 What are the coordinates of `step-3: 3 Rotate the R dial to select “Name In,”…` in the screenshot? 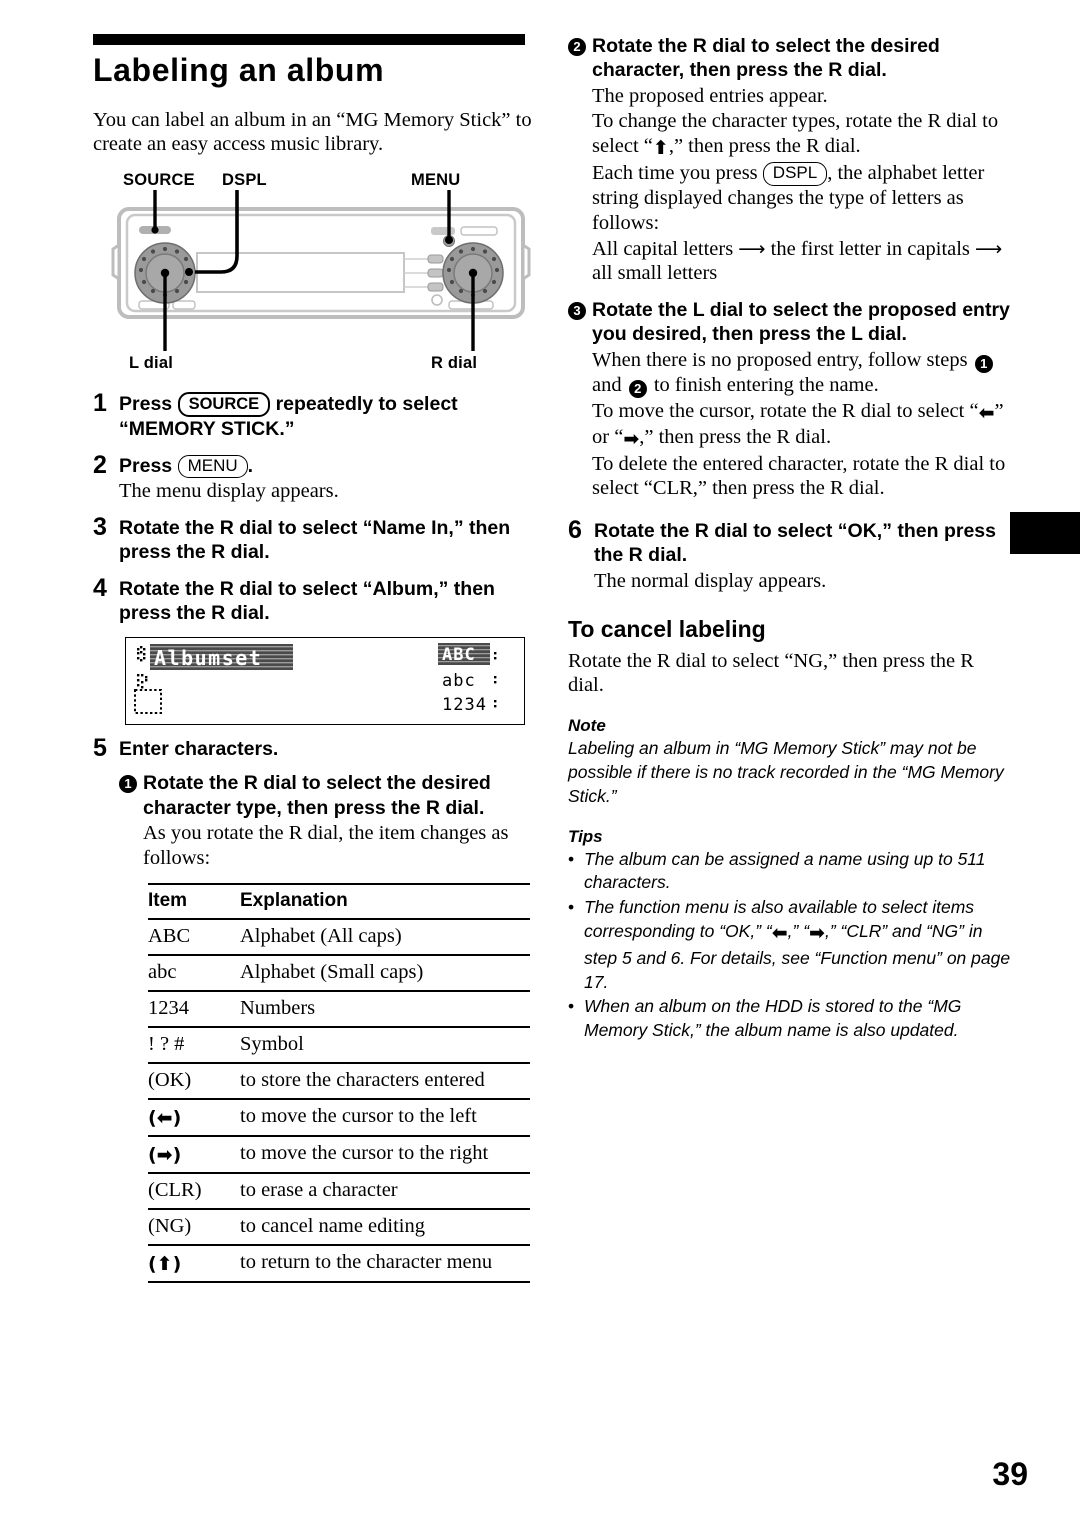 It's located at (315, 539).